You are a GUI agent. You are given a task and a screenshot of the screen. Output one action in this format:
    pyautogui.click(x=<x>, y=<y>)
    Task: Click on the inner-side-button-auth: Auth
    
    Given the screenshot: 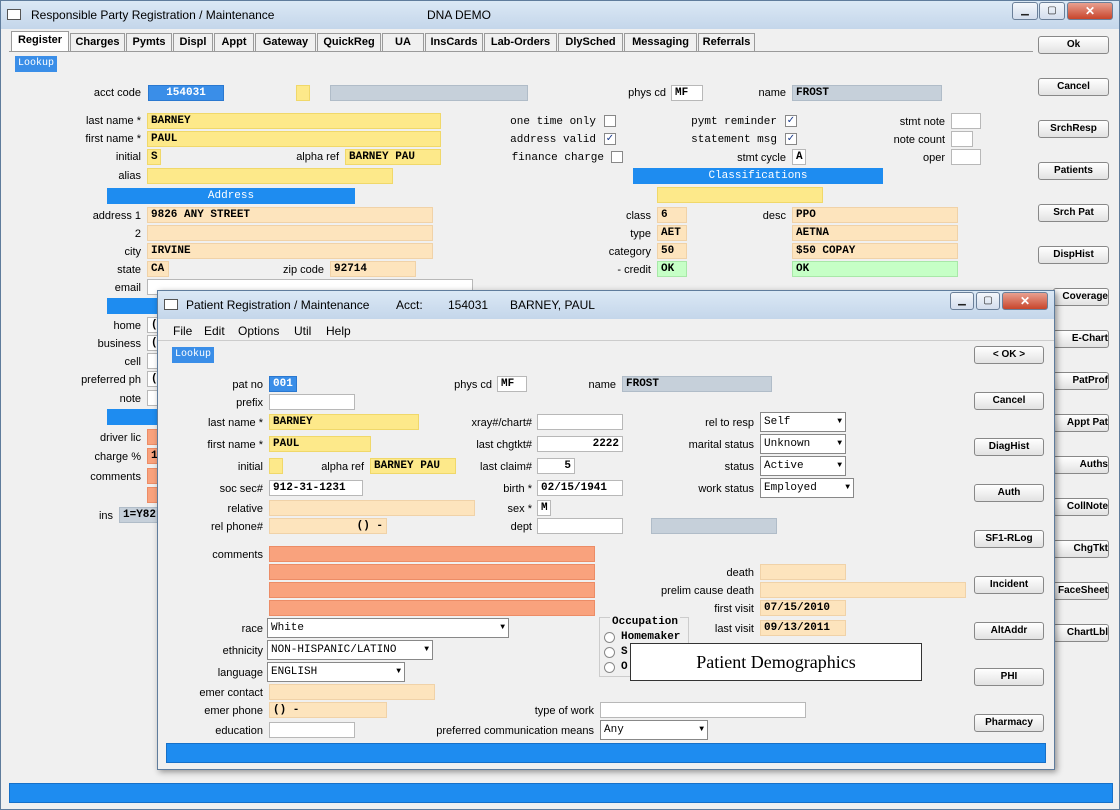 What is the action you would take?
    pyautogui.click(x=1009, y=493)
    